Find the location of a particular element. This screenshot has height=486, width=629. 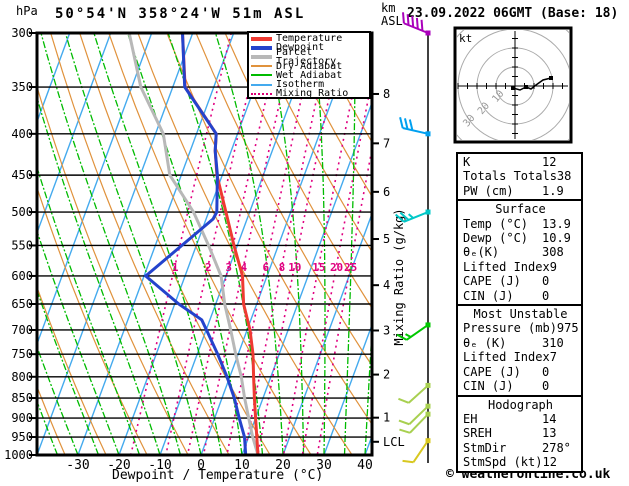

table-row: CAPE (J) 0 is located at coordinates (520, 372).